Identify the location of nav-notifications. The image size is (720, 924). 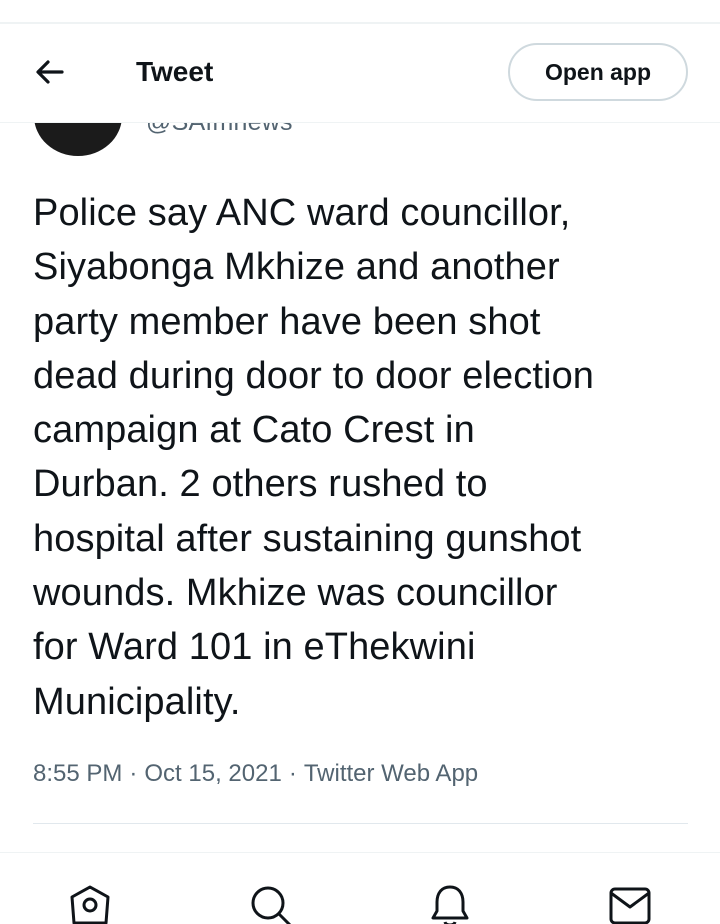
(450, 902).